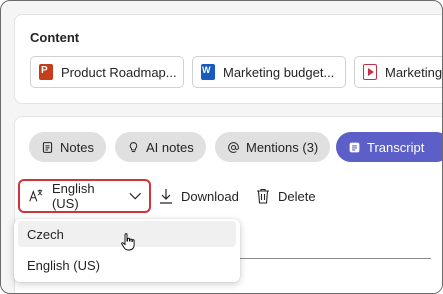  Describe the element at coordinates (55, 37) in the screenshot. I see `content-title: Content` at that location.